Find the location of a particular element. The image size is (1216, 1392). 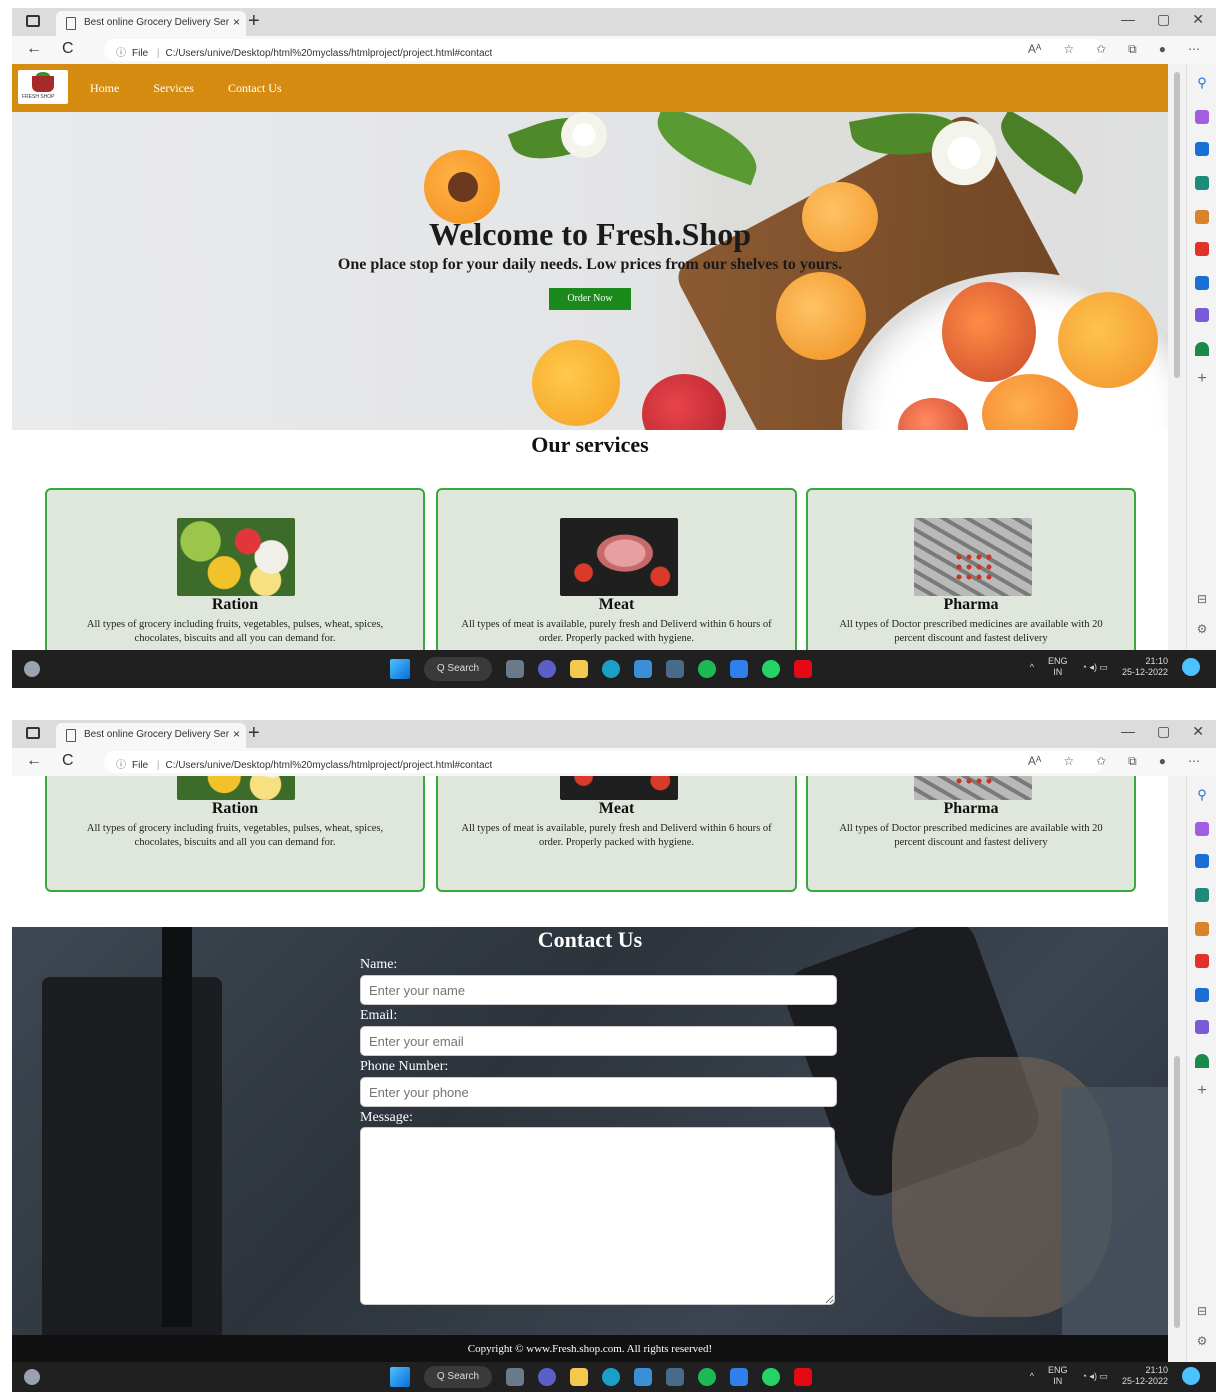

vscode-icon is located at coordinates (739, 669).